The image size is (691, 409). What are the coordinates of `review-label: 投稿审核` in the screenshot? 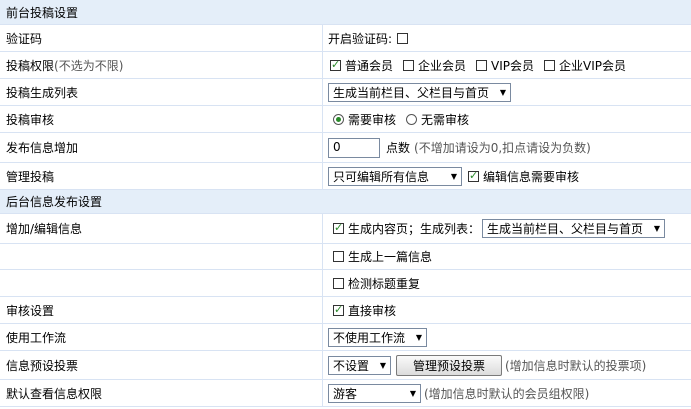 It's located at (161, 119).